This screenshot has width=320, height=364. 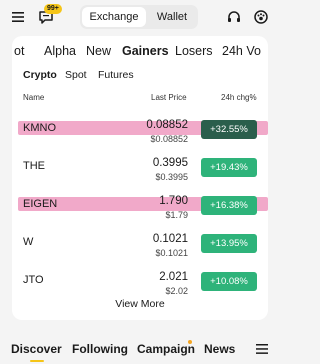 I want to click on row-price: 0.08852, so click(x=167, y=125).